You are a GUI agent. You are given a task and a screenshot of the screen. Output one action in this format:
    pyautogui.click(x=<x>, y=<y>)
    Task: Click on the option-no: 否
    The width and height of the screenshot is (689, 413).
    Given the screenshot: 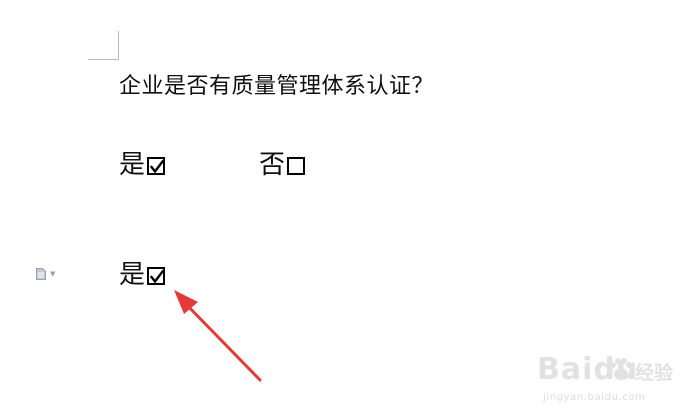 What is the action you would take?
    pyautogui.click(x=282, y=165)
    